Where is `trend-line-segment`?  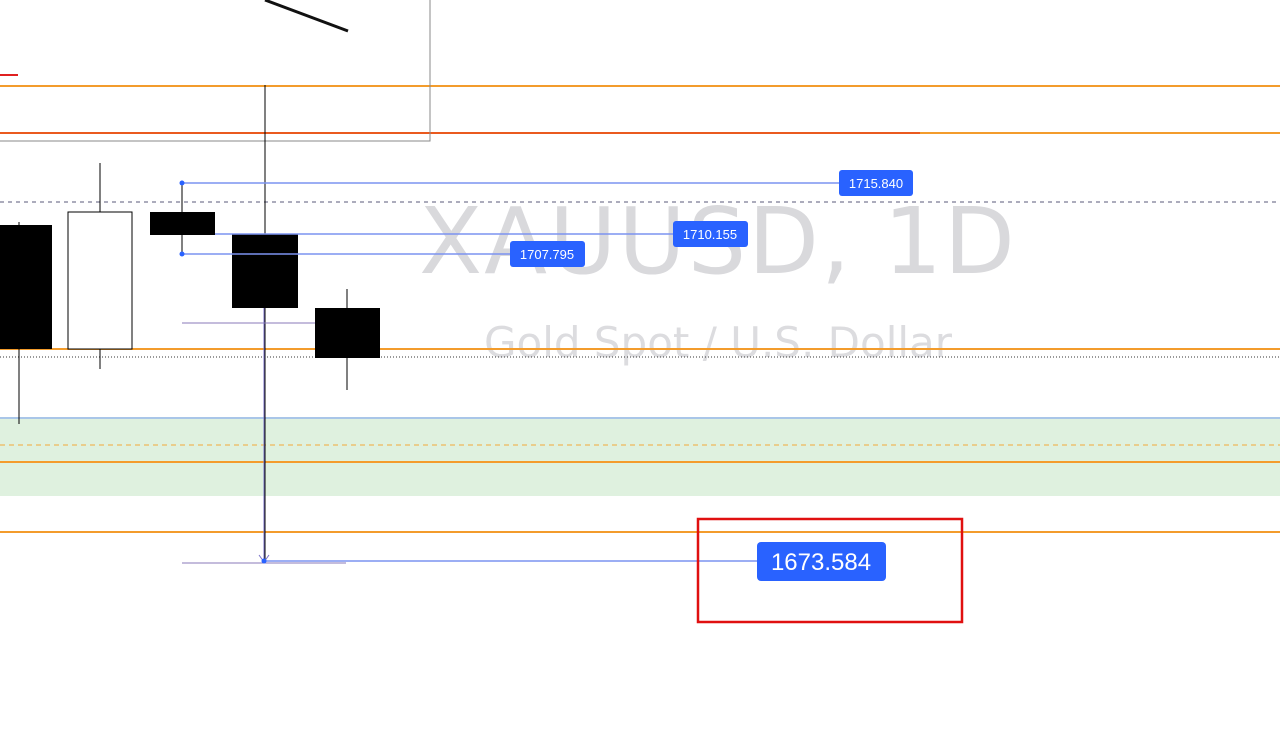
trend-line-segment is located at coordinates (306, 16).